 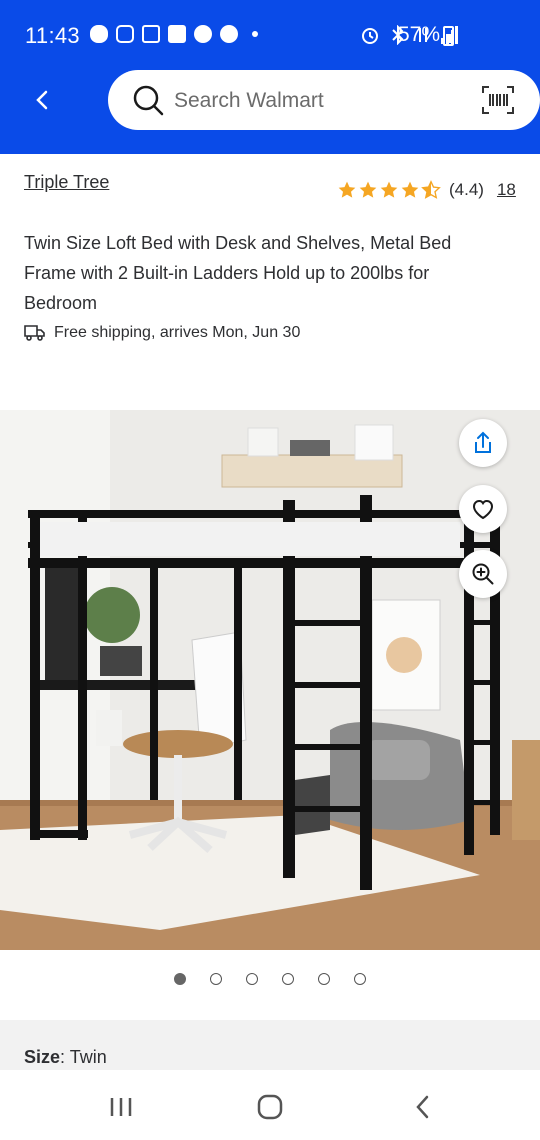 I want to click on heart-icon, so click(x=483, y=509).